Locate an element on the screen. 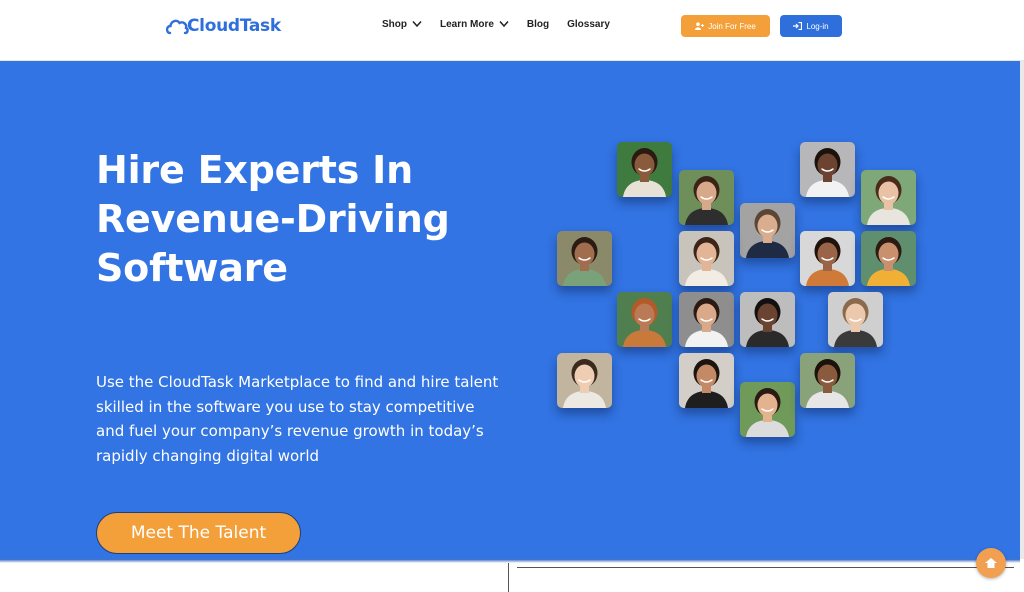 Image resolution: width=1024 pixels, height=592 pixels. cta-label: Meet The Talent is located at coordinates (198, 533).